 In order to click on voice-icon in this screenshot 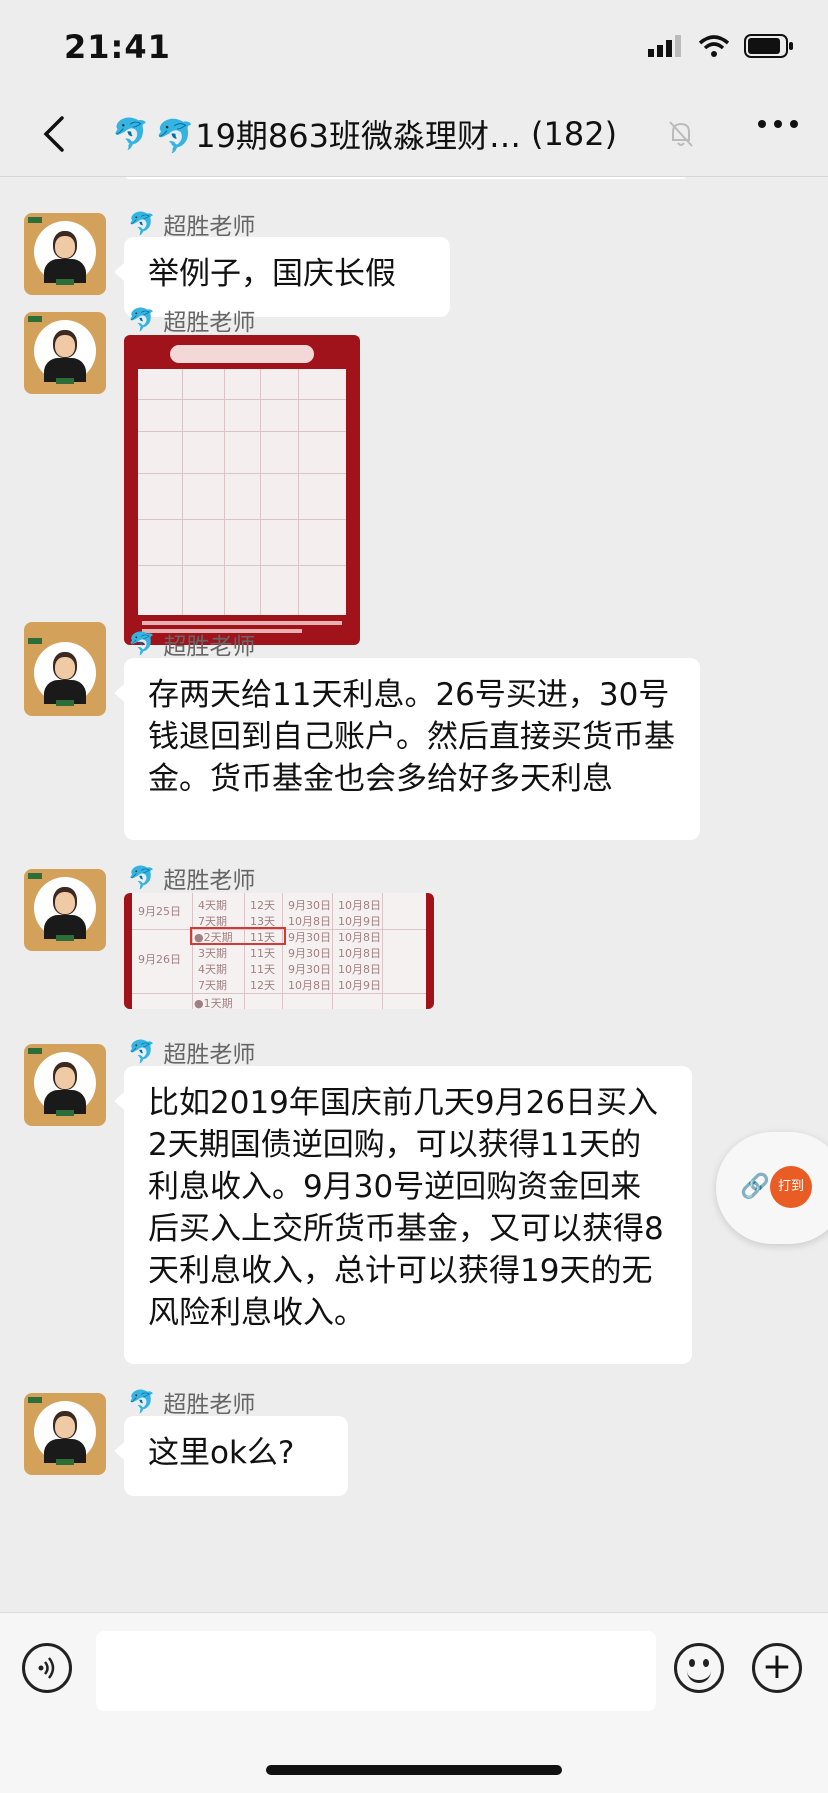, I will do `click(47, 1668)`.